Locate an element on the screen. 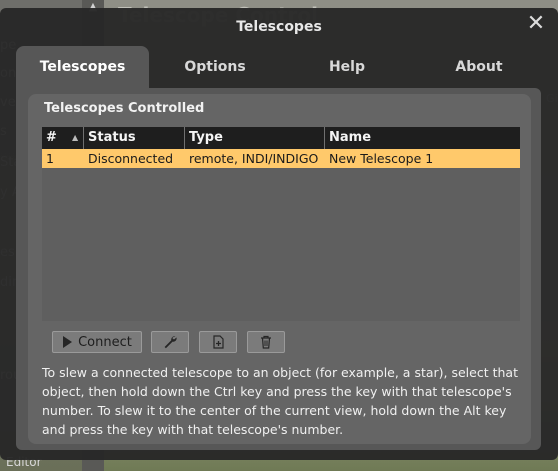 The image size is (558, 471). column-header-name: Name is located at coordinates (422, 138).